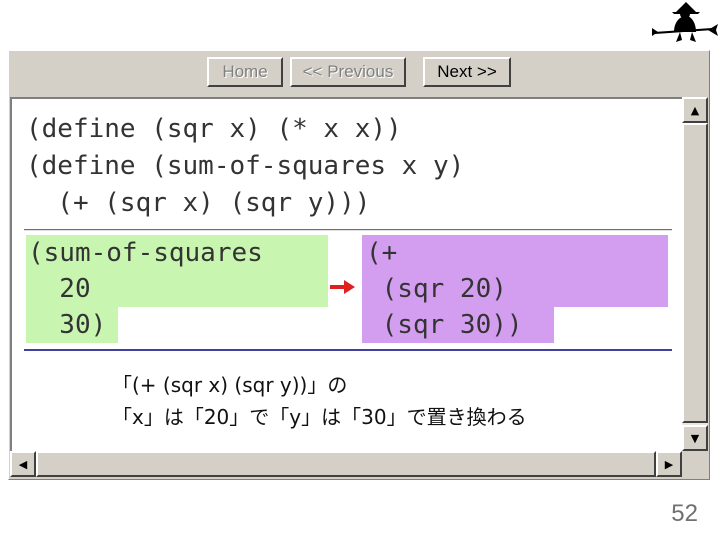 The height and width of the screenshot is (540, 720). What do you see at coordinates (72, 325) in the screenshot?
I see `expression-line: 30)` at bounding box center [72, 325].